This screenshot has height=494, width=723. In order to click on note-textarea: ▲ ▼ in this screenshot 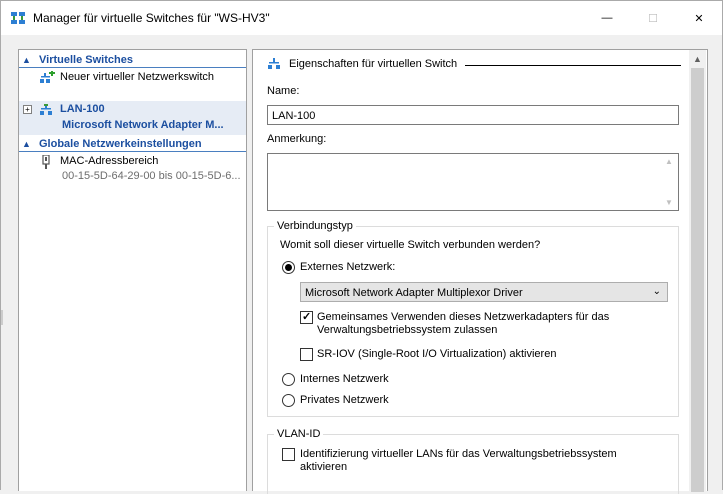, I will do `click(473, 182)`.